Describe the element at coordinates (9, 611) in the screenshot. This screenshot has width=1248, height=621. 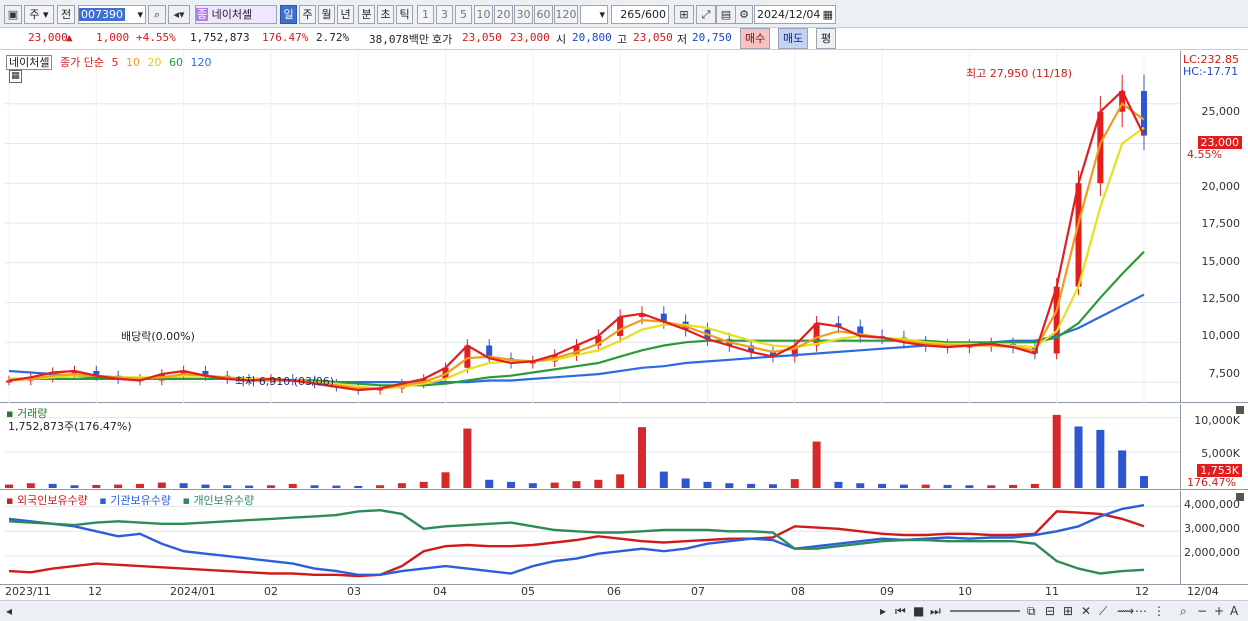
I see `scroll-left-icon: ◂` at that location.